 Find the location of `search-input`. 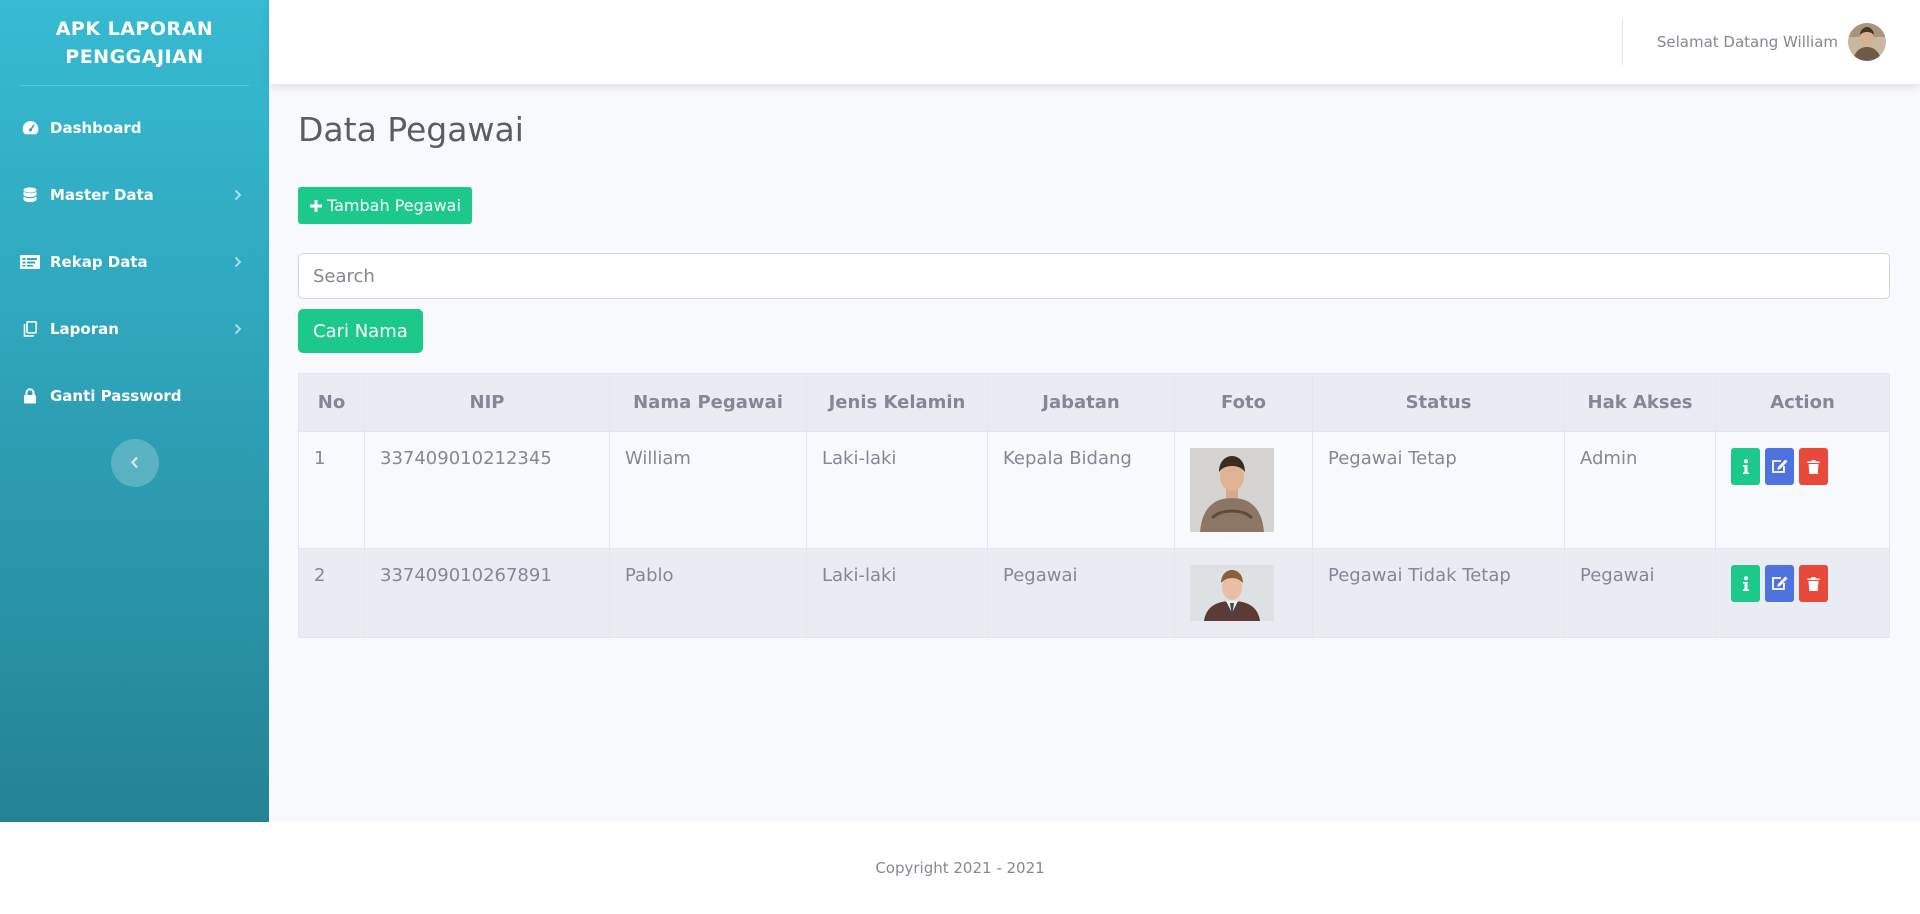

search-input is located at coordinates (1094, 276).